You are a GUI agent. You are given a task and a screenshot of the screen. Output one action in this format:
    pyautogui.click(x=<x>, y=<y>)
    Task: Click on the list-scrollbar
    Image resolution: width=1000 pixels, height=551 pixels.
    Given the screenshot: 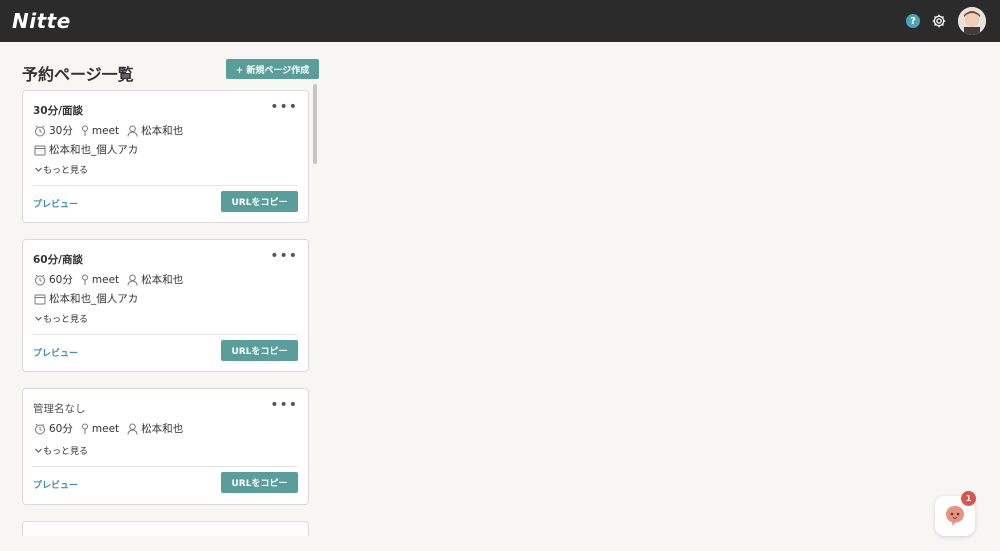 What is the action you would take?
    pyautogui.click(x=315, y=310)
    